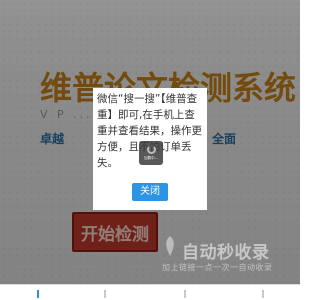  I want to click on close-button: 关闭, so click(150, 192).